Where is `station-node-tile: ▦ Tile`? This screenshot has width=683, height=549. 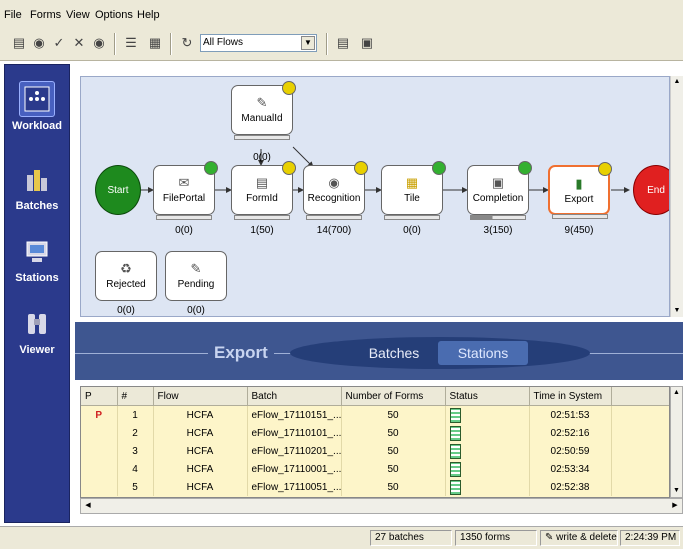 station-node-tile: ▦ Tile is located at coordinates (413, 190).